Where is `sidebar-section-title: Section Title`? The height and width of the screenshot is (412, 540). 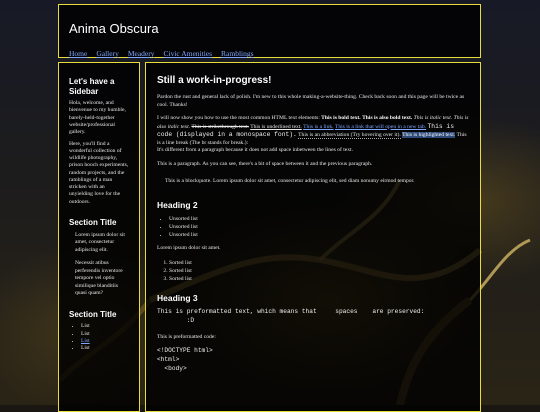 sidebar-section-title: Section Title is located at coordinates (93, 222).